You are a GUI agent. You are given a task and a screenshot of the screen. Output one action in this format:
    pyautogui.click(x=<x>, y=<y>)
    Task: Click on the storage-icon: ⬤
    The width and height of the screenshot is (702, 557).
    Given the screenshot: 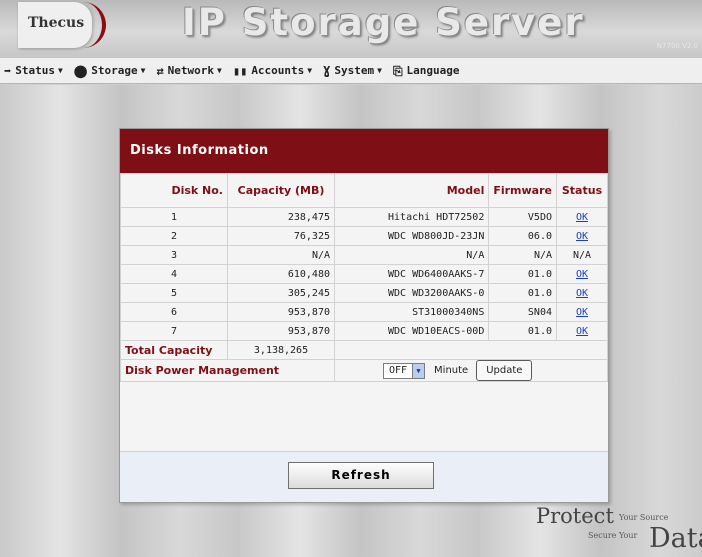 What is the action you would take?
    pyautogui.click(x=80, y=70)
    